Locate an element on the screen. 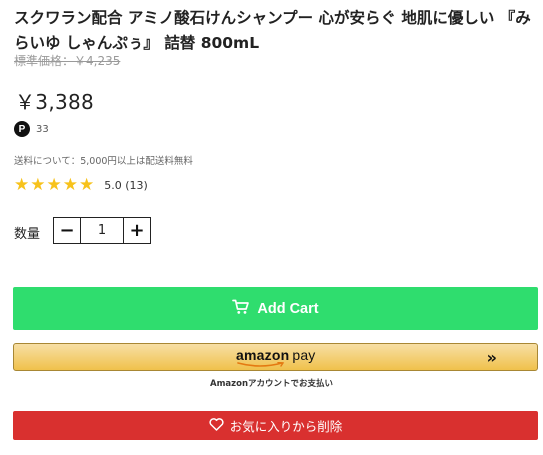 The width and height of the screenshot is (543, 455). amazon-smile-icon is located at coordinates (261, 364).